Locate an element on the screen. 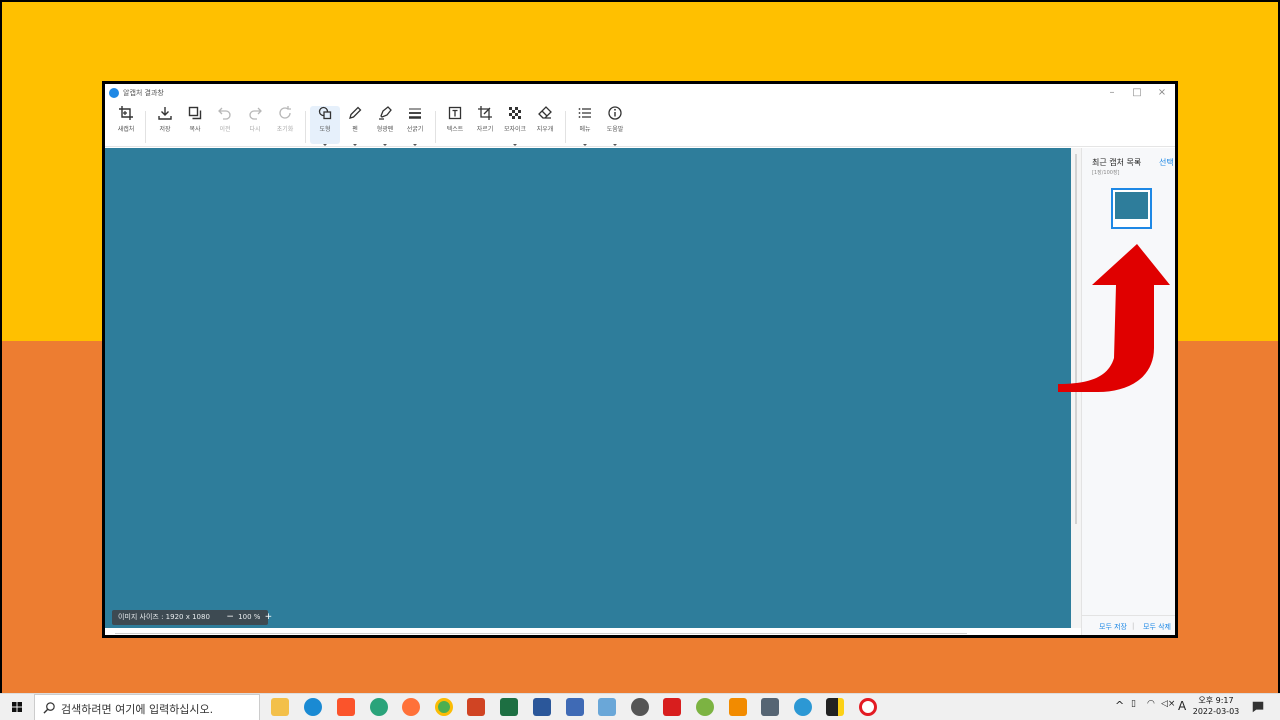  toolbar-divider is located at coordinates (565, 127).